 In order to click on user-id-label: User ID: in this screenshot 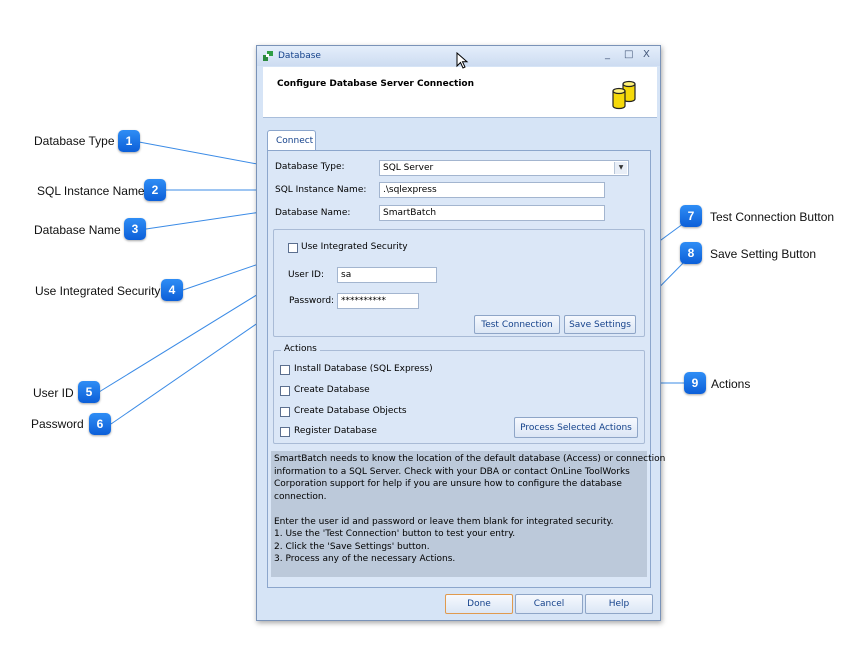, I will do `click(306, 275)`.